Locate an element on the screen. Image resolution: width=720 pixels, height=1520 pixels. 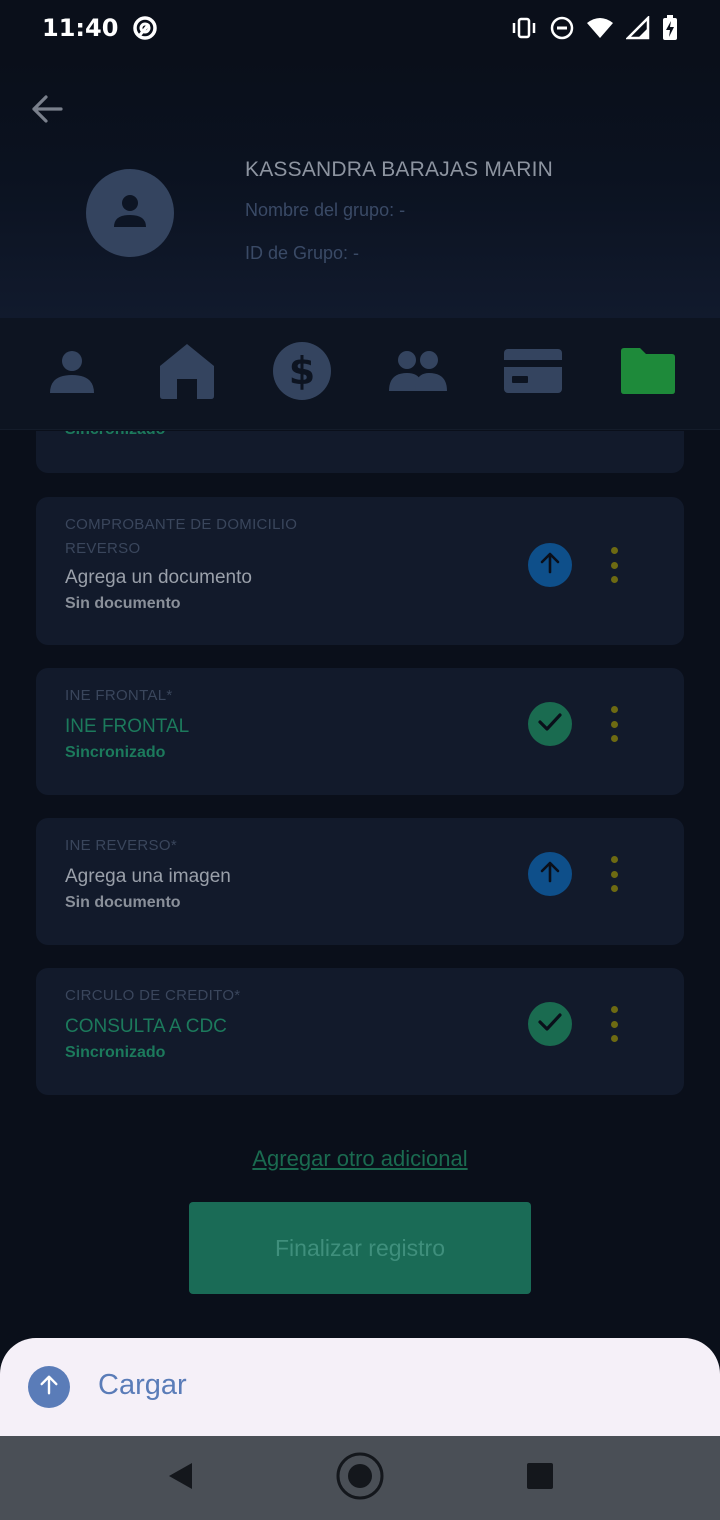
add-additional-link: Agregar otro adicional is located at coordinates (360, 1159).